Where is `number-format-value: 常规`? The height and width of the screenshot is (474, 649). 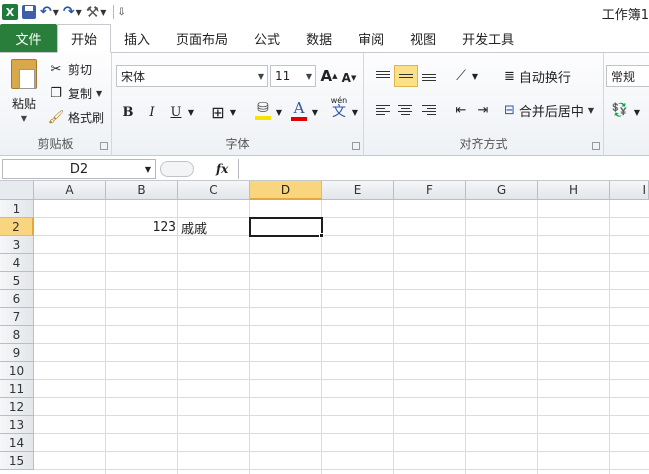 number-format-value: 常规 is located at coordinates (623, 76).